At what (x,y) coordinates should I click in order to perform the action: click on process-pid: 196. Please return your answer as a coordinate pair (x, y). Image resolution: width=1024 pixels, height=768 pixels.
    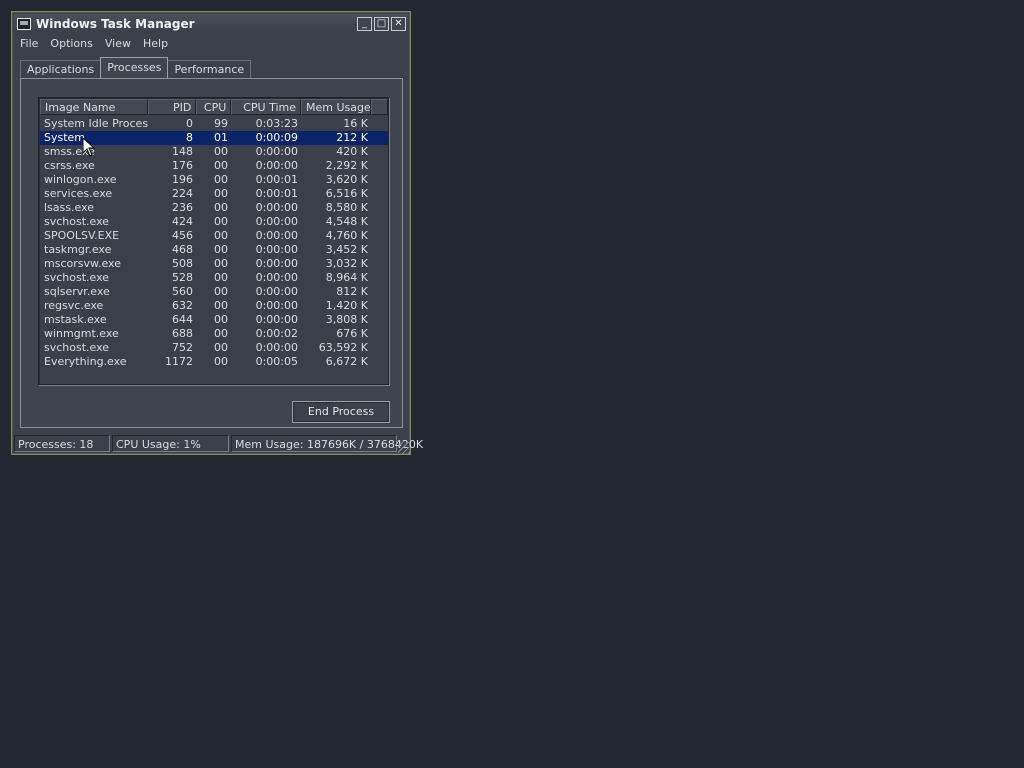
    Looking at the image, I should click on (182, 179).